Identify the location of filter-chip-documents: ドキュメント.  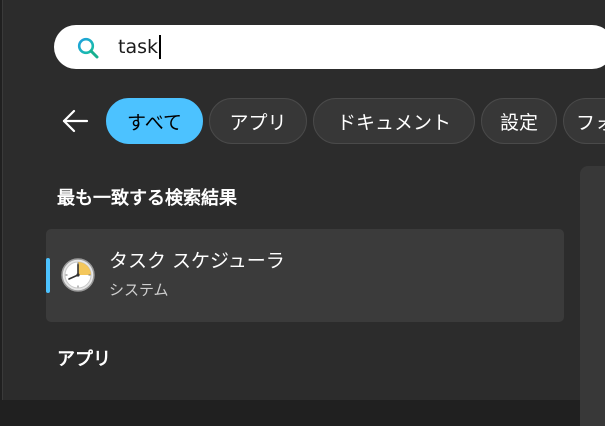
(394, 121).